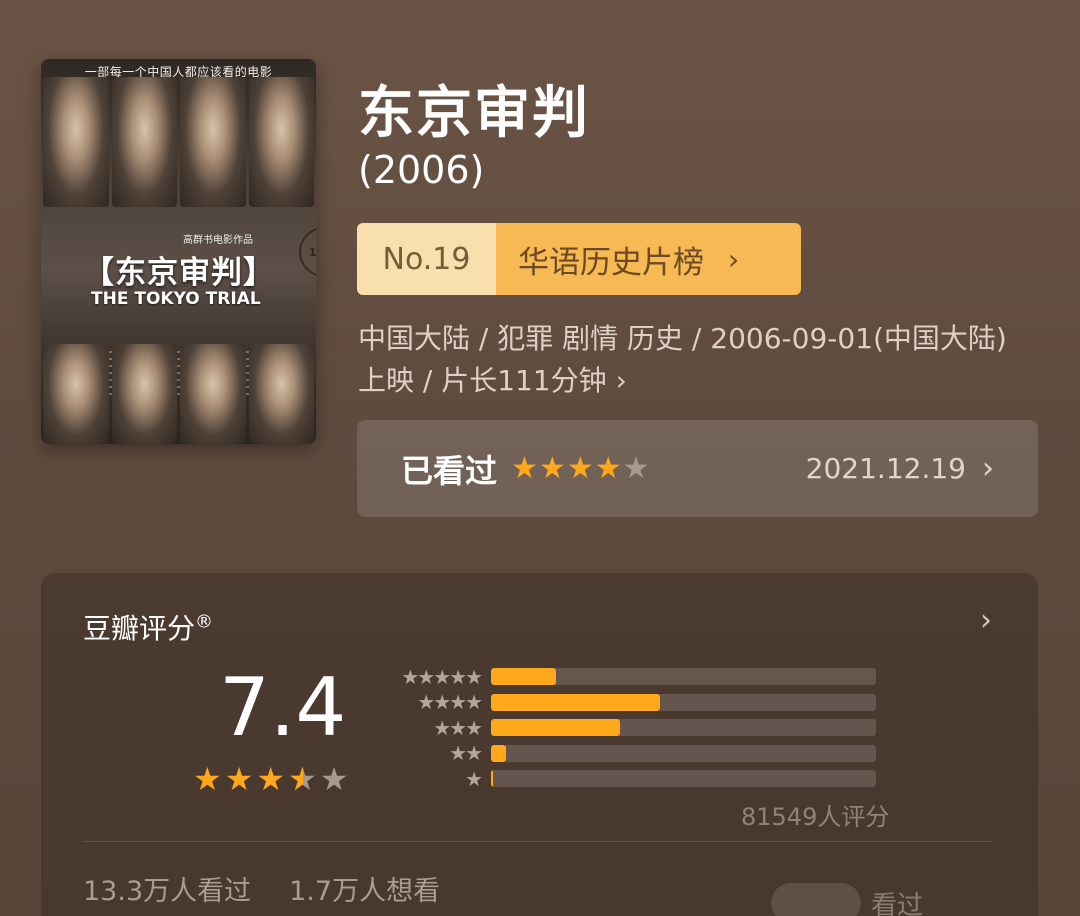 Image resolution: width=1080 pixels, height=916 pixels. I want to click on distribution-row: ★★, so click(633, 754).